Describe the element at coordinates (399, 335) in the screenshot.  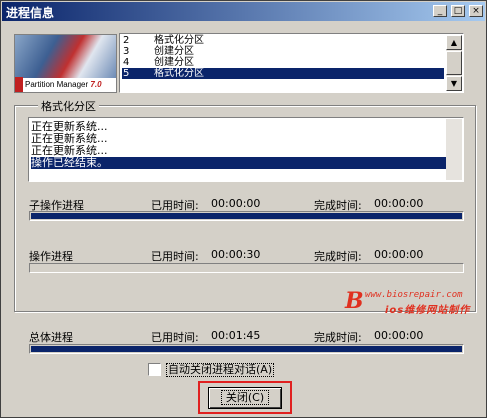
I see `total-finish-value: 00:00:00` at that location.